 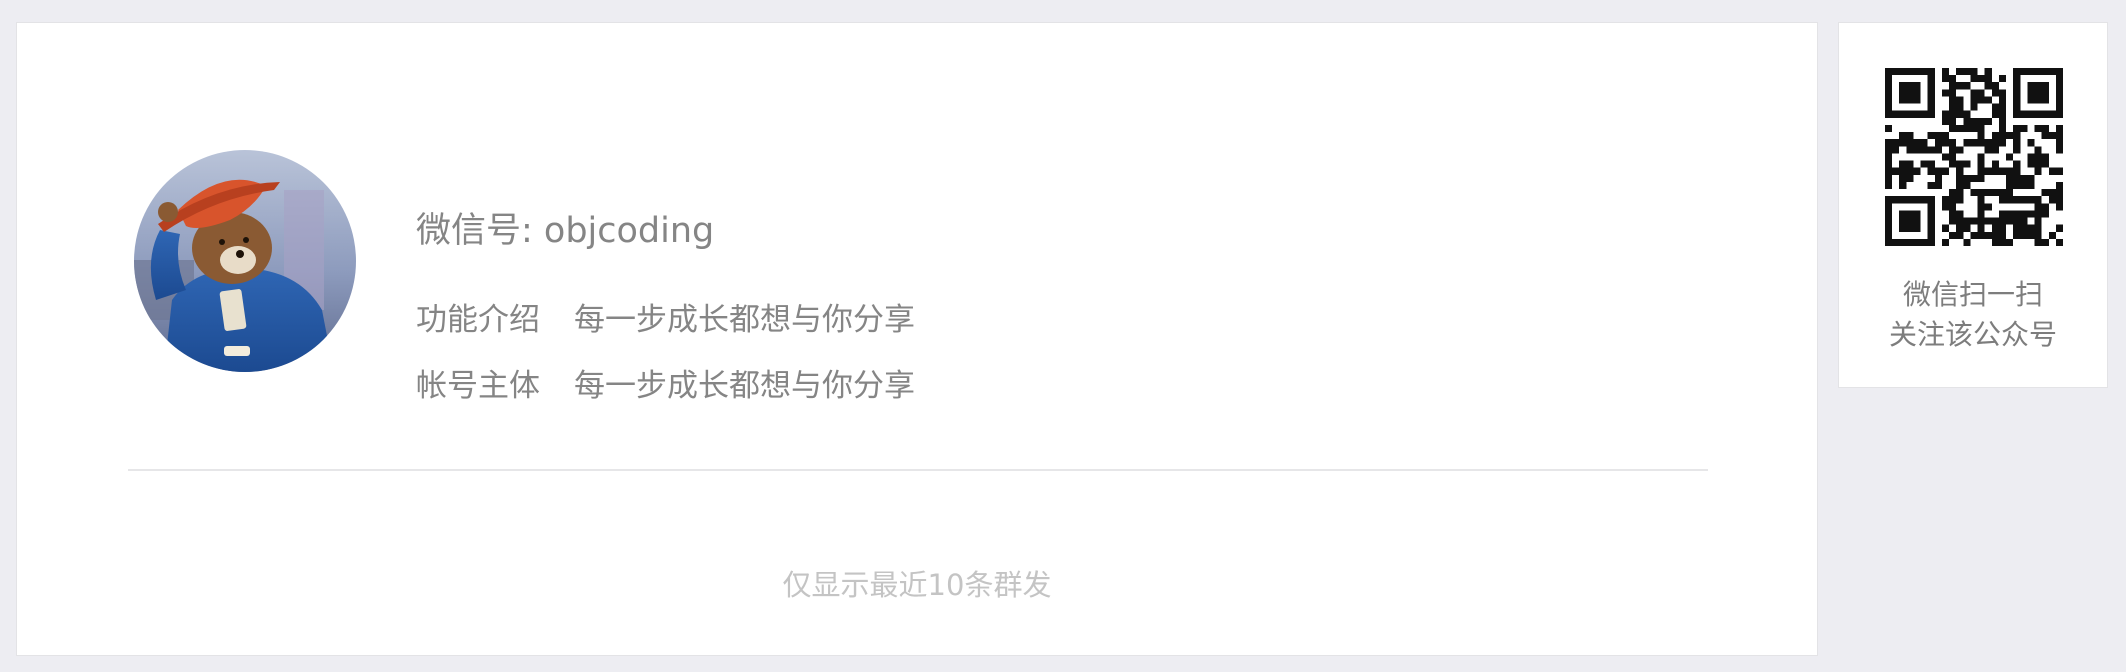 What do you see at coordinates (565, 231) in the screenshot?
I see `wechat-id: 微信号: objcoding` at bounding box center [565, 231].